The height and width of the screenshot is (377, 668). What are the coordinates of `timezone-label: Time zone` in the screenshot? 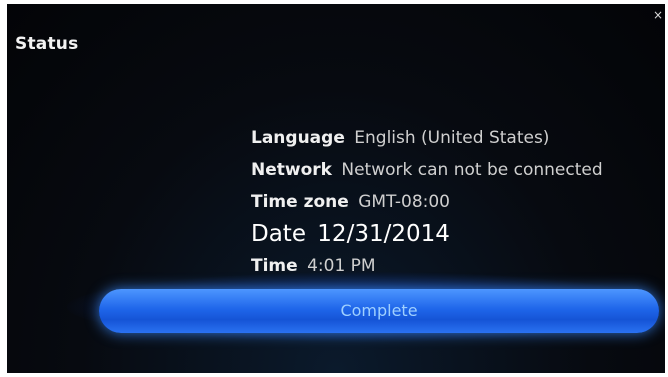 It's located at (300, 202).